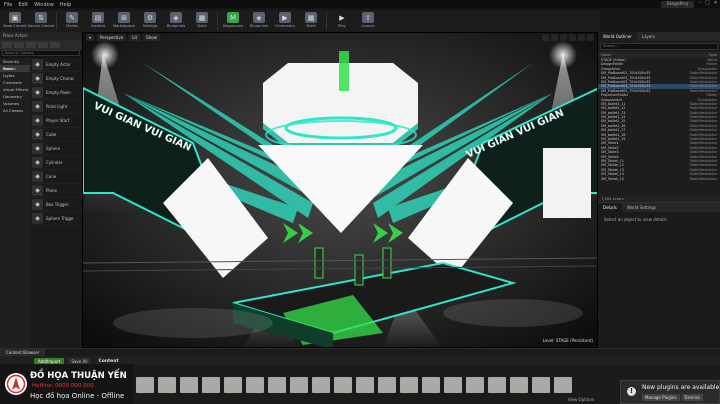  What do you see at coordinates (563, 37) in the screenshot?
I see `scale-icon` at bounding box center [563, 37].